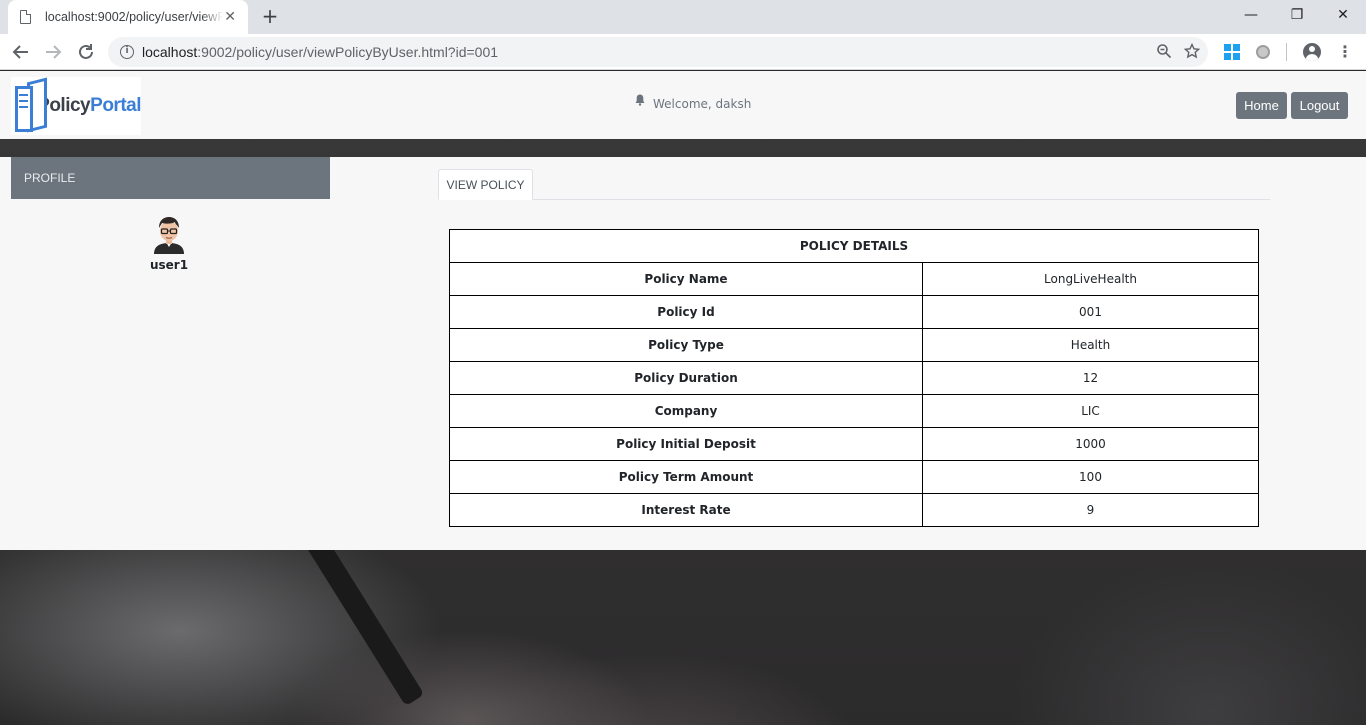 The width and height of the screenshot is (1366, 725). Describe the element at coordinates (854, 246) in the screenshot. I see `table-title: POLICY DETAILS` at that location.